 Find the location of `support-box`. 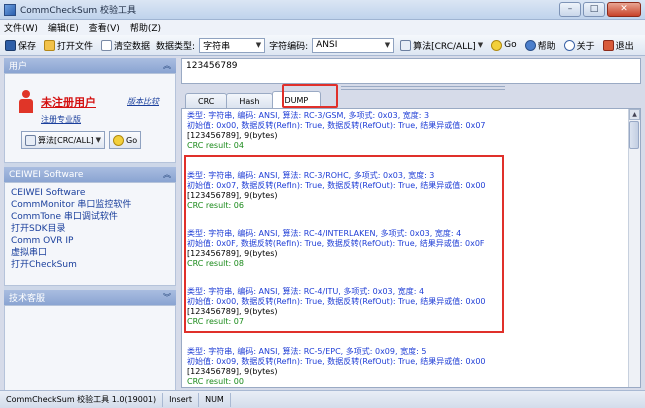

support-box is located at coordinates (90, 348).